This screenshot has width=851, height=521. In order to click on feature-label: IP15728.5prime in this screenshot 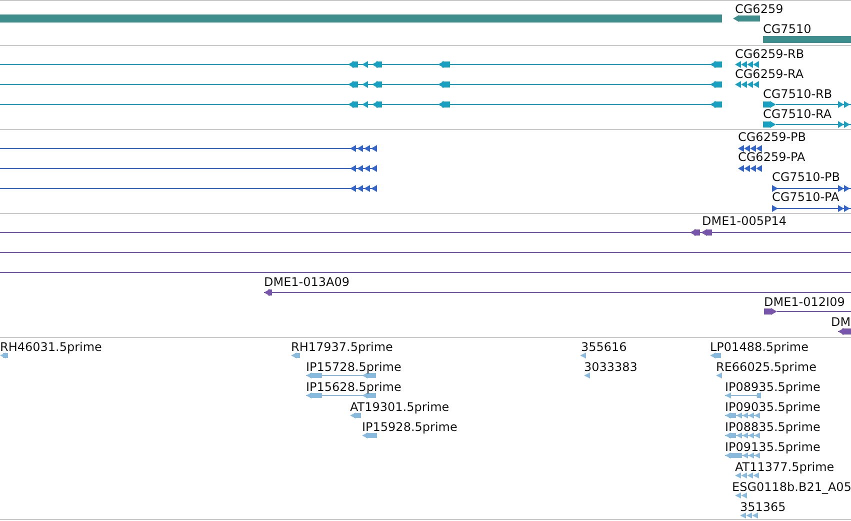, I will do `click(354, 367)`.